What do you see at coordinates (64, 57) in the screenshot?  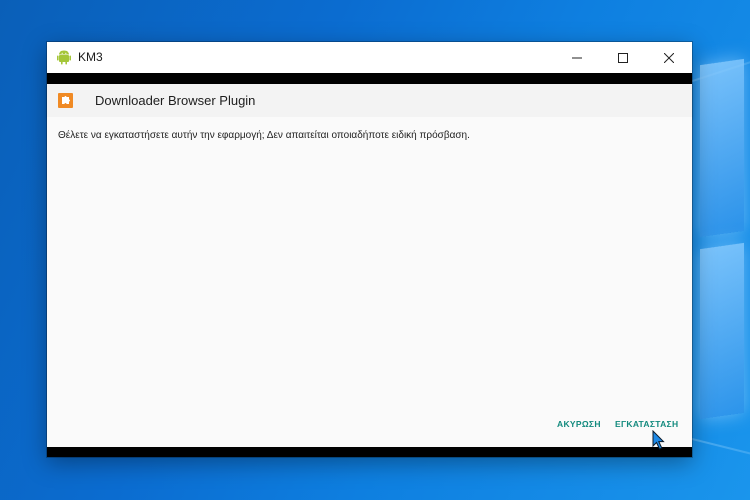 I see `android-icon` at bounding box center [64, 57].